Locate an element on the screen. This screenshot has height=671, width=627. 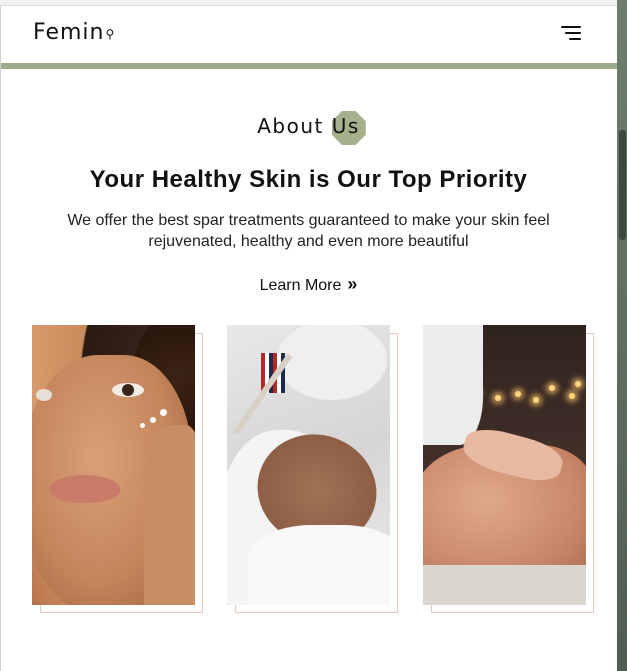
double-chevron-right-icon: » is located at coordinates (352, 284).